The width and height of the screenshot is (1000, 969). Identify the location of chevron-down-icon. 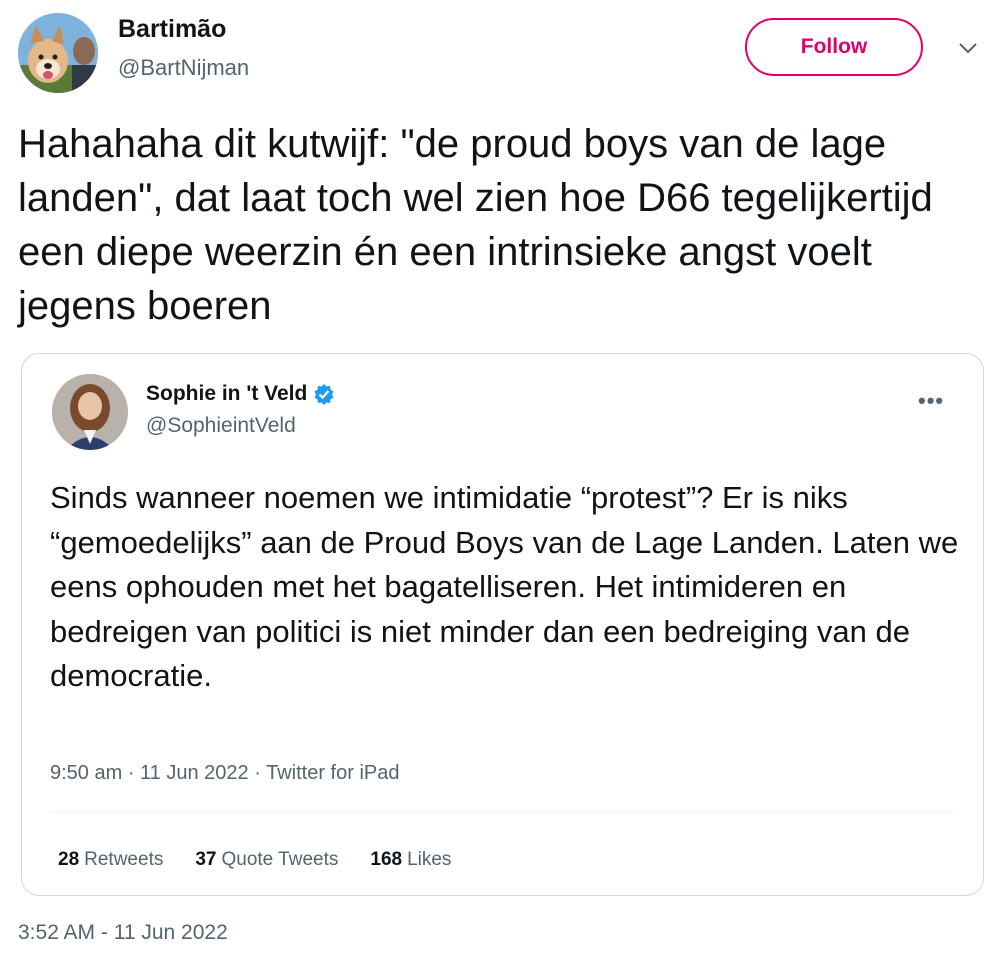
(968, 48).